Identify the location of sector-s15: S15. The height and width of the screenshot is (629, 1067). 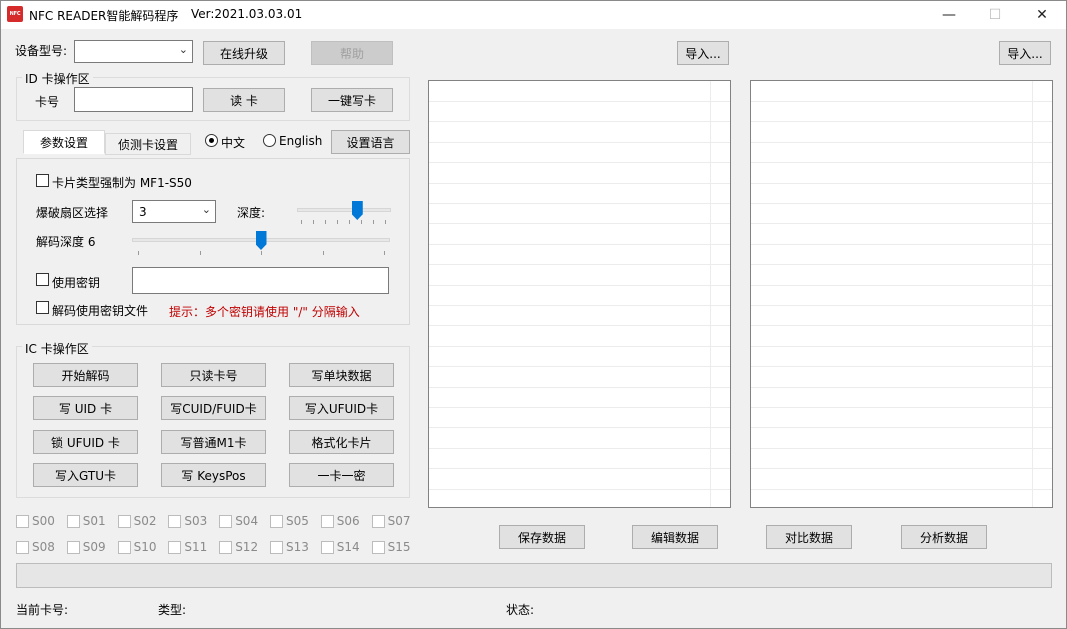
(391, 547).